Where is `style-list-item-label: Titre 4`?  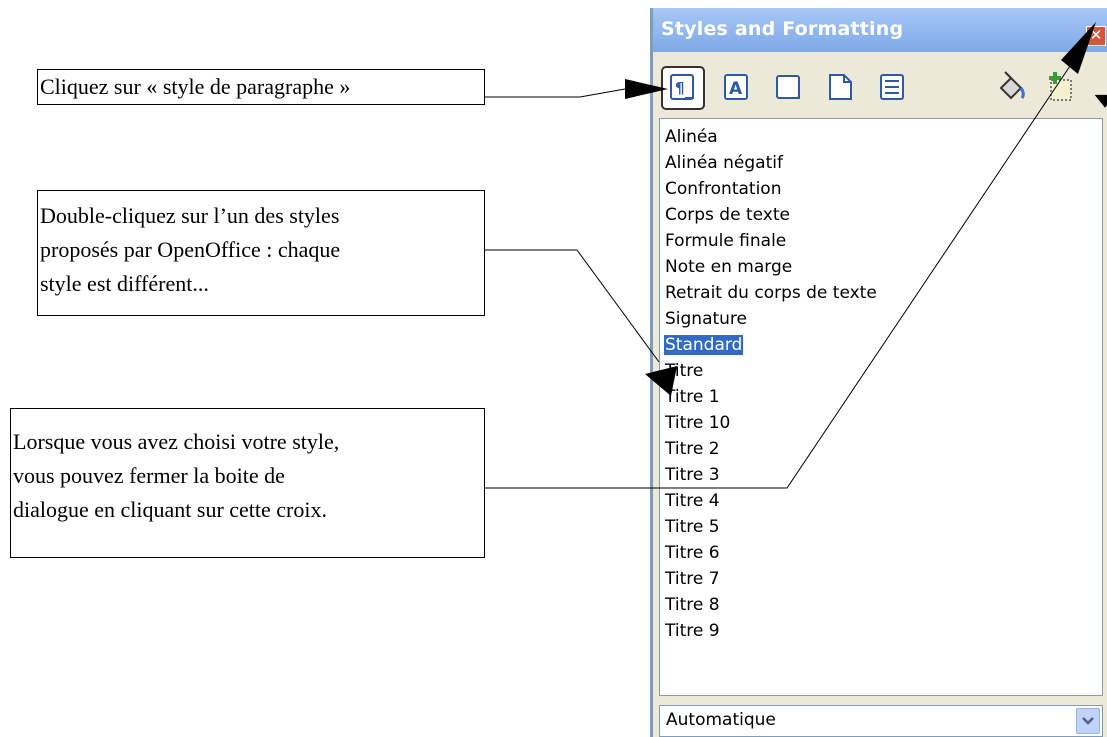
style-list-item-label: Titre 4 is located at coordinates (692, 501).